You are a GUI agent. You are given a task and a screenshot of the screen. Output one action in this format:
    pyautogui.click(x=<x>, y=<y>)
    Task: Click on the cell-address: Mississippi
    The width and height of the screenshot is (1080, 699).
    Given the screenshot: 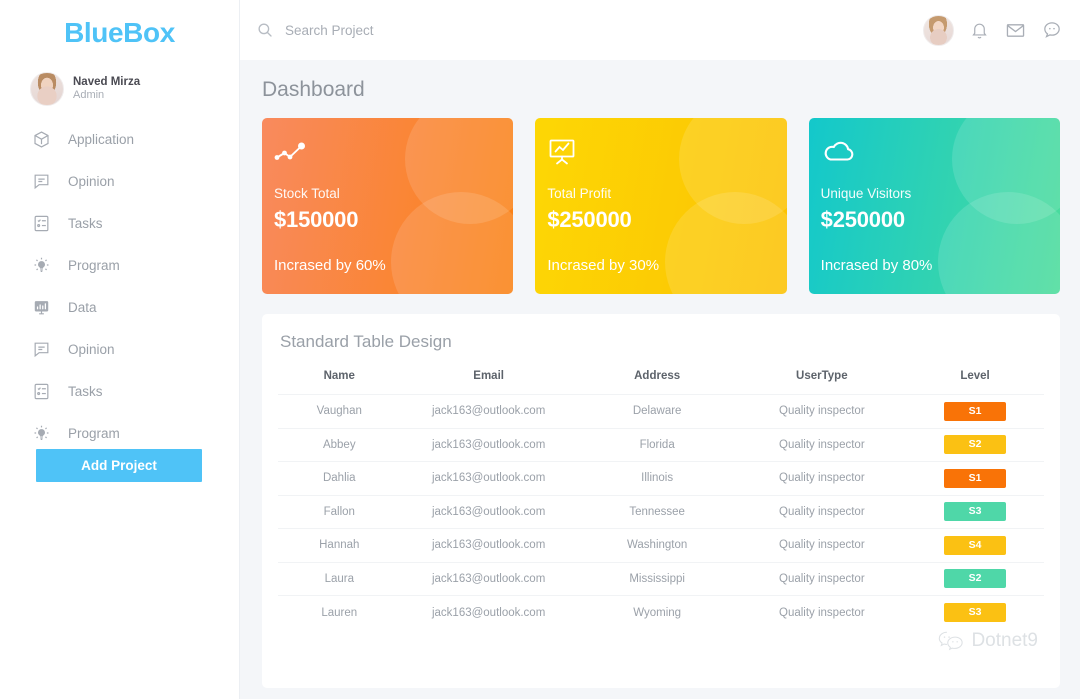 What is the action you would take?
    pyautogui.click(x=657, y=578)
    